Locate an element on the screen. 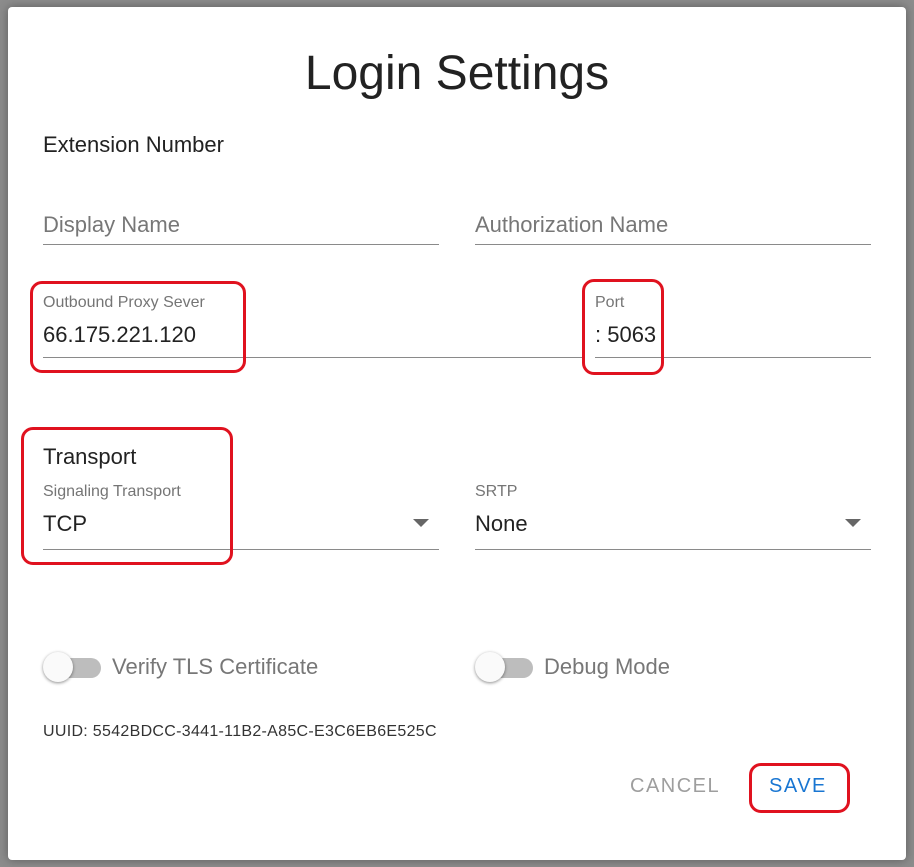 The width and height of the screenshot is (914, 867). outbound-proxy-label: Outbound Proxy Sever is located at coordinates (124, 302).